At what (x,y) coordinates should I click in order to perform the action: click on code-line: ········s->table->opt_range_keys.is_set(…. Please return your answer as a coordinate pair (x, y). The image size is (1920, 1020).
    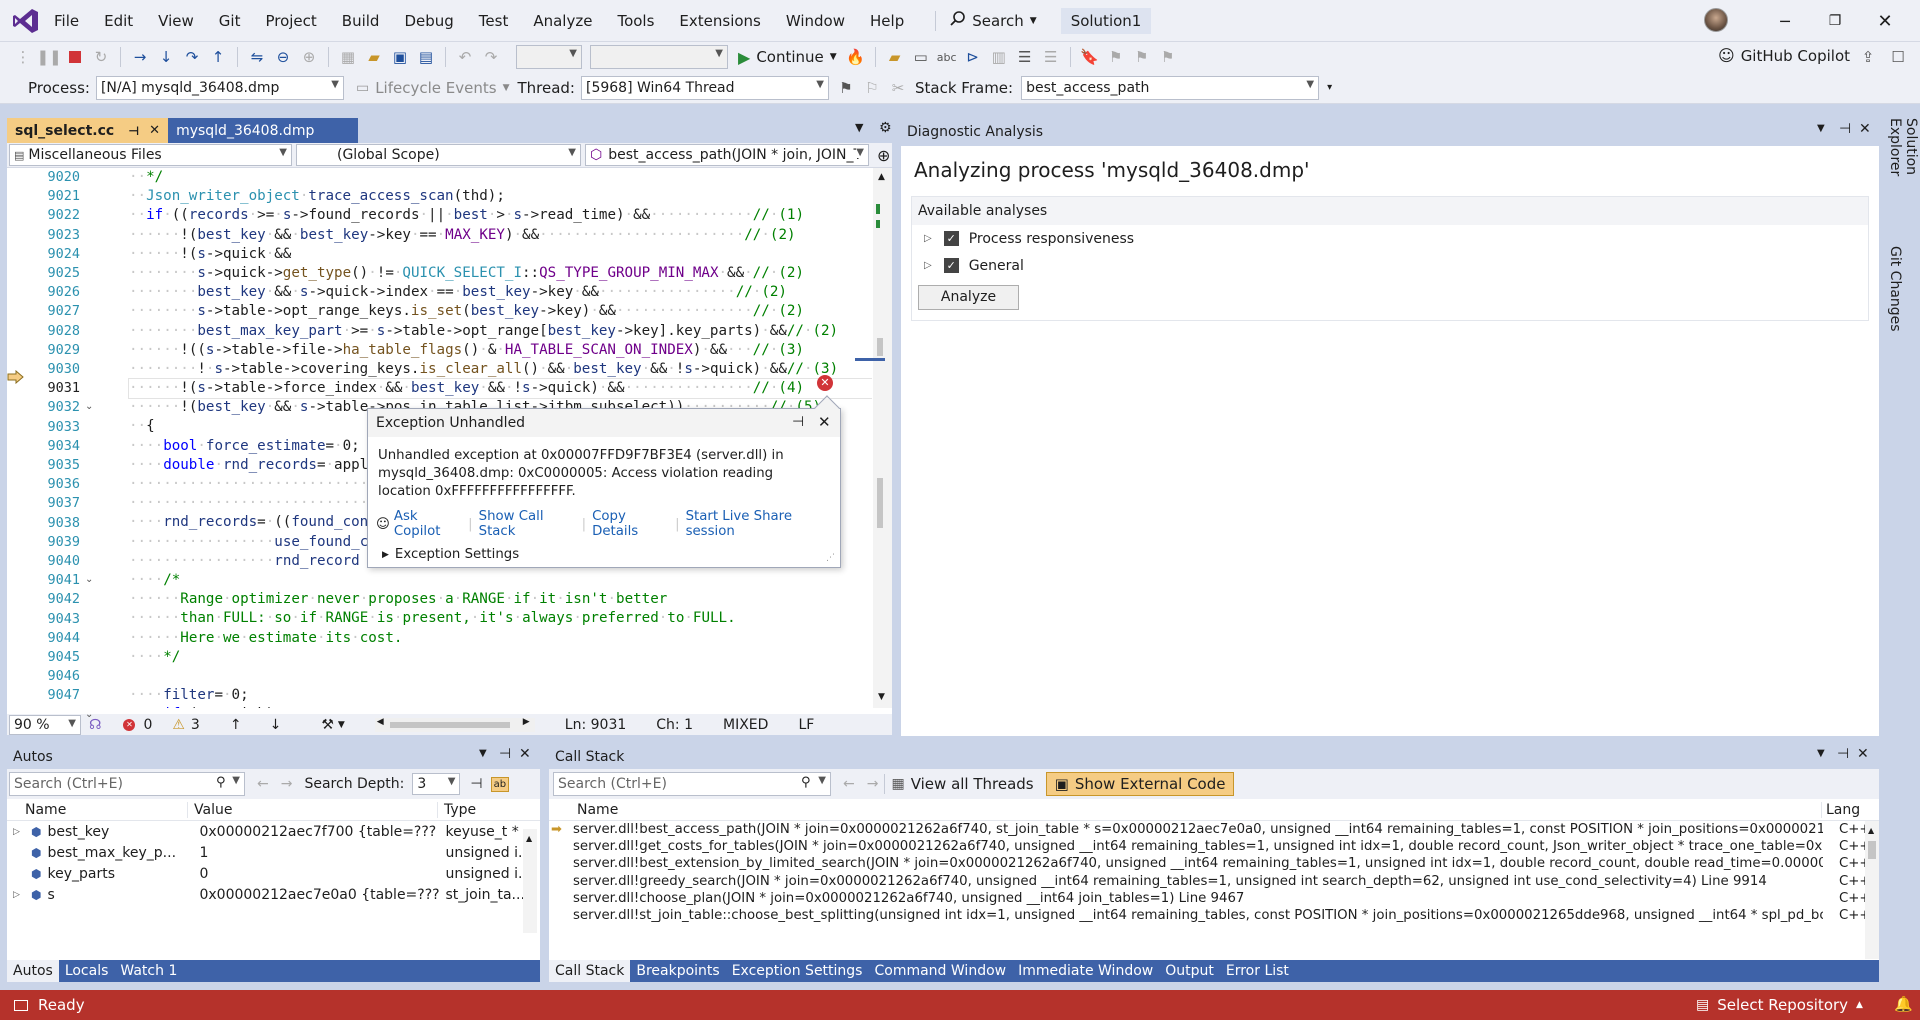
    Looking at the image, I should click on (500, 311).